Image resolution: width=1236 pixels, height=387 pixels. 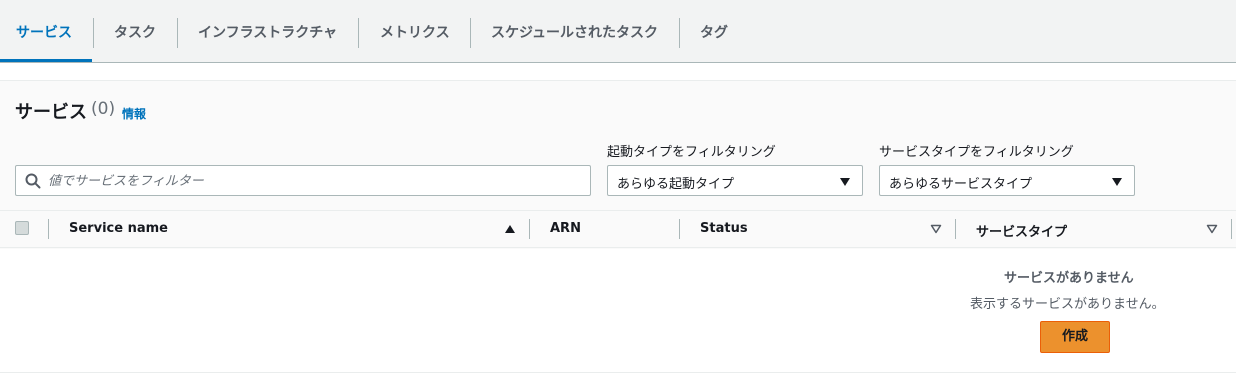 I want to click on active-tab-indicator, so click(x=46, y=60).